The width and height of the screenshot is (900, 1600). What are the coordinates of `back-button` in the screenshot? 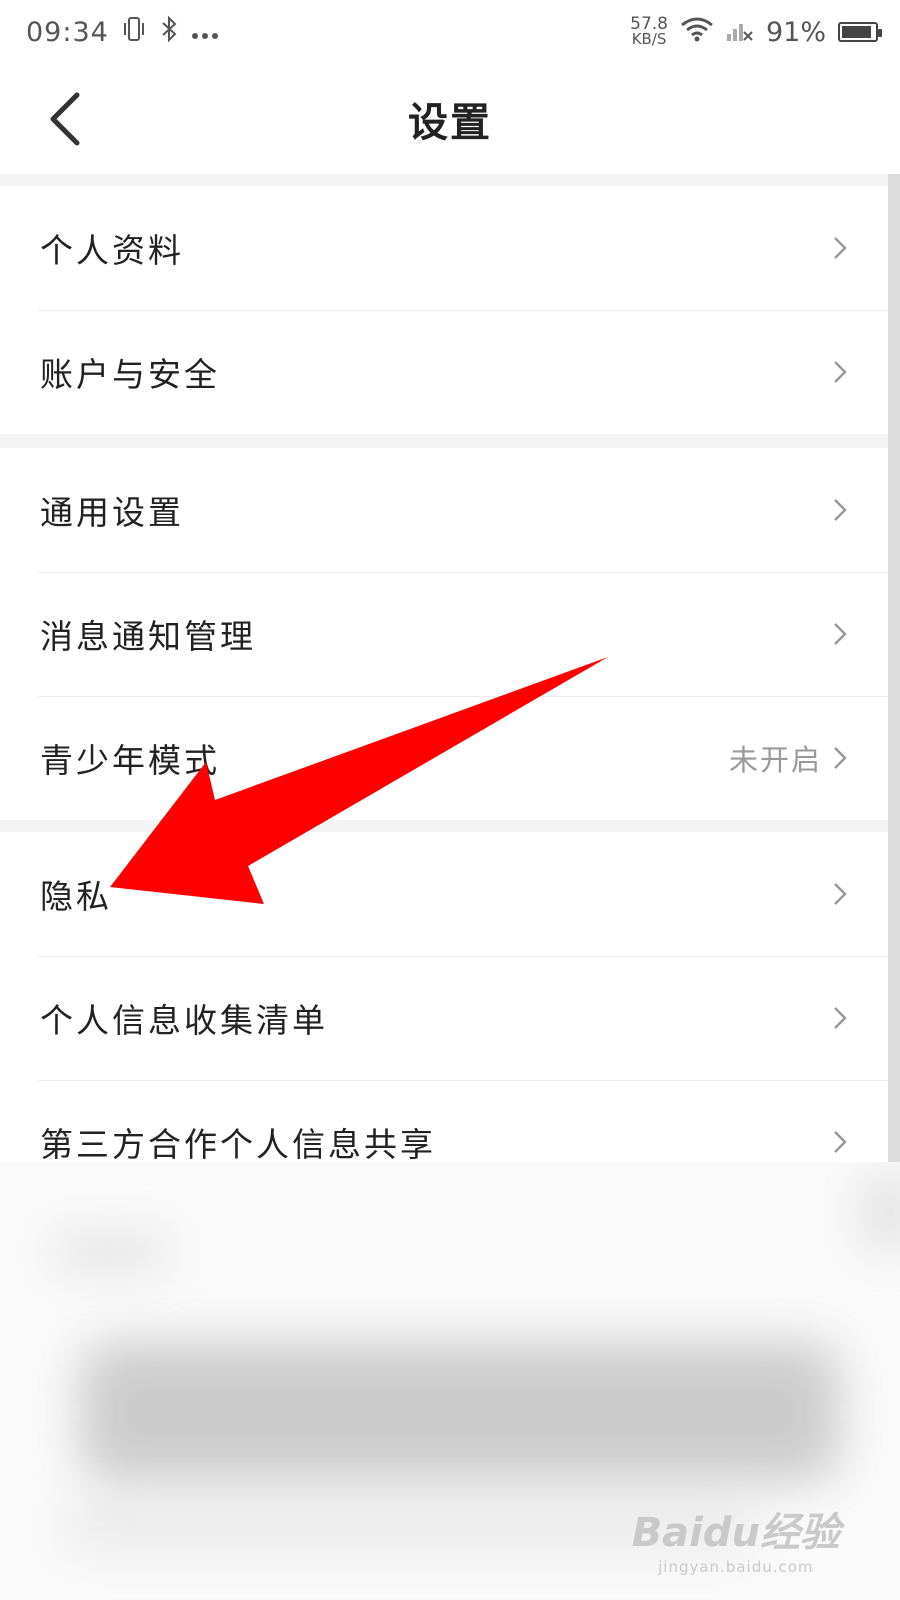 It's located at (64, 119).